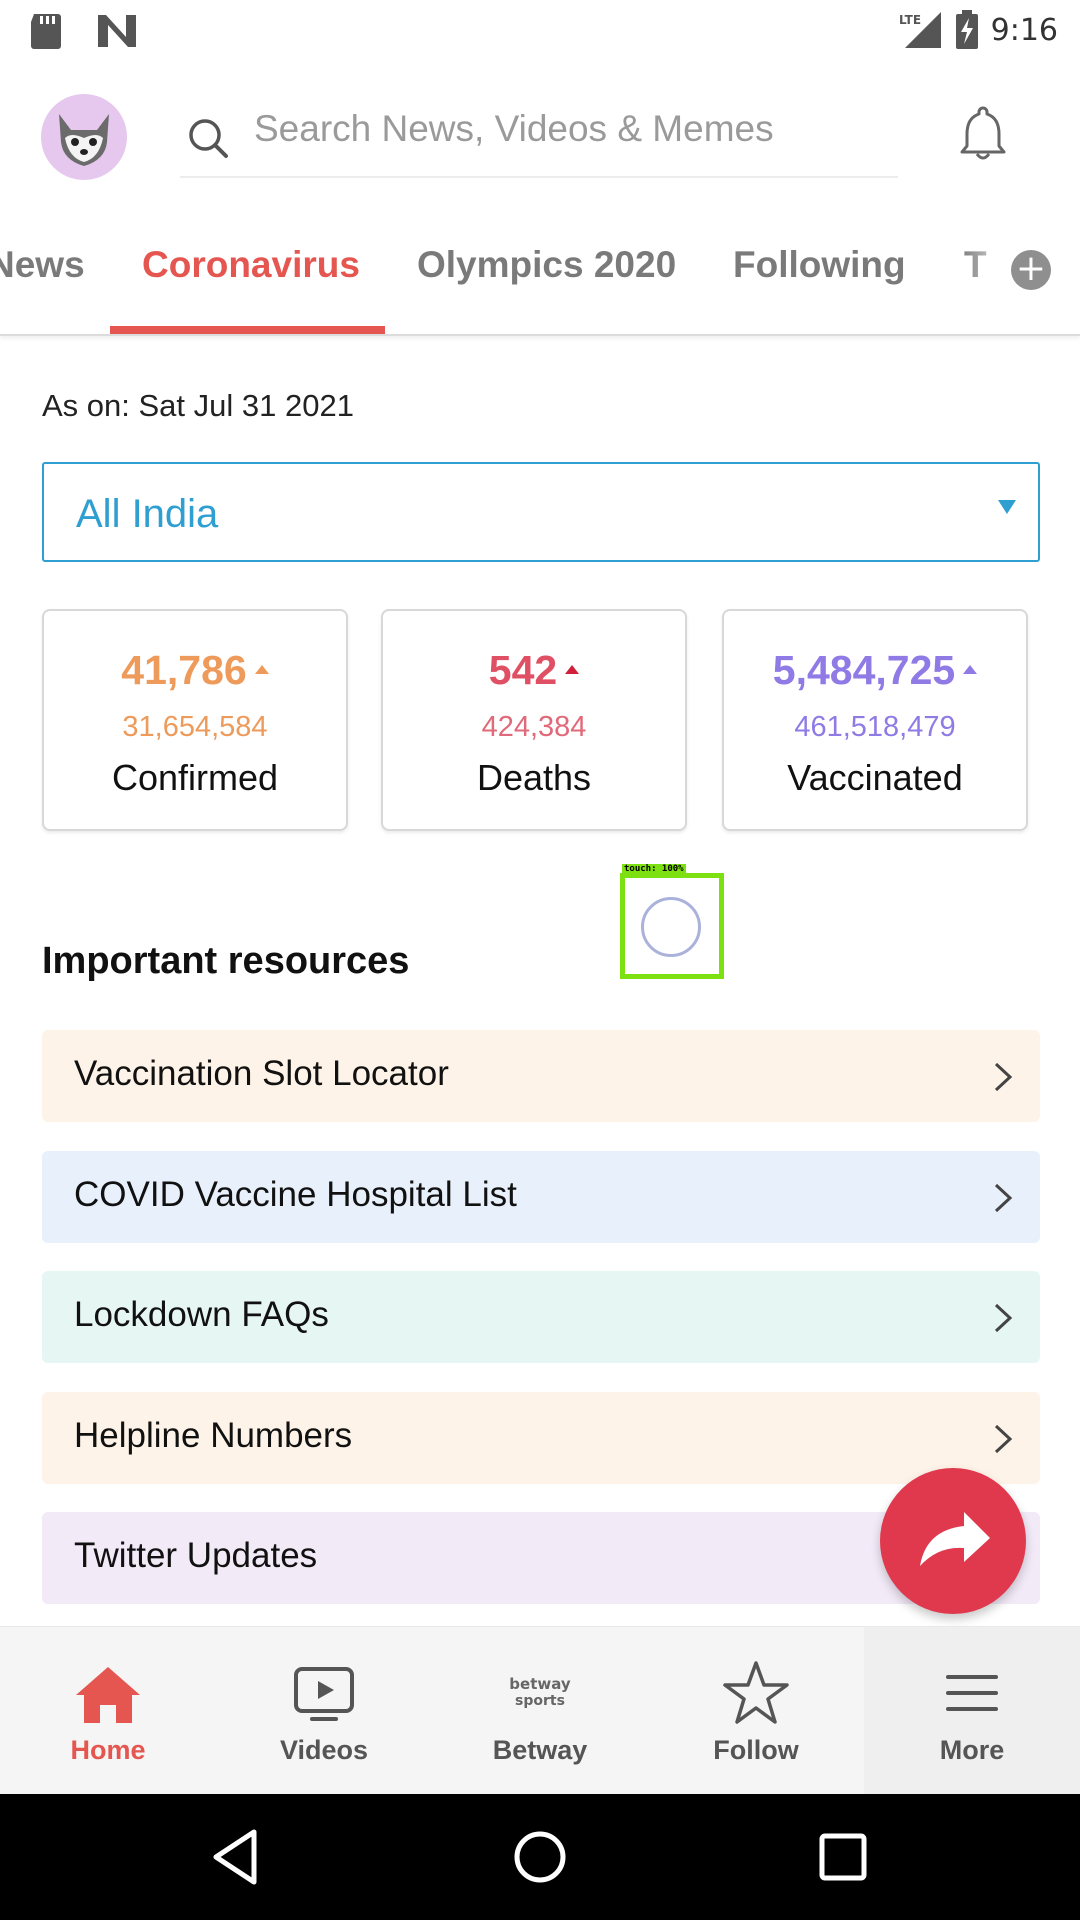 The height and width of the screenshot is (1920, 1080). Describe the element at coordinates (147, 514) in the screenshot. I see `region-selected-value: All India` at that location.